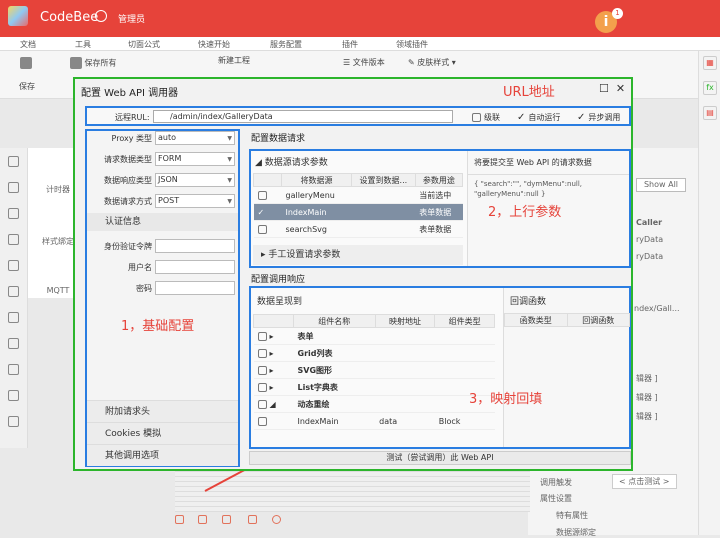 The height and width of the screenshot is (538, 720). I want to click on auth-header: 认证信息, so click(162, 222).